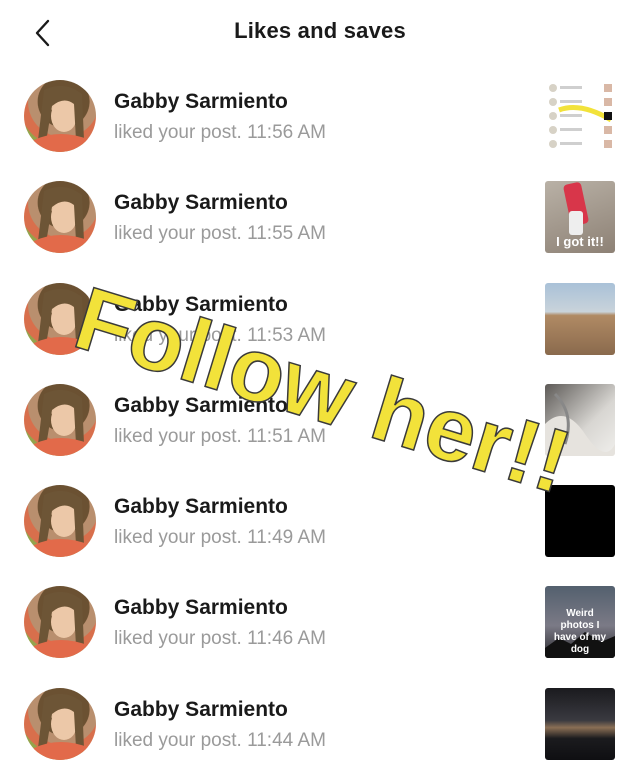 Image resolution: width=640 pixels, height=775 pixels. I want to click on timestamp: 11:49 AM, so click(286, 538).